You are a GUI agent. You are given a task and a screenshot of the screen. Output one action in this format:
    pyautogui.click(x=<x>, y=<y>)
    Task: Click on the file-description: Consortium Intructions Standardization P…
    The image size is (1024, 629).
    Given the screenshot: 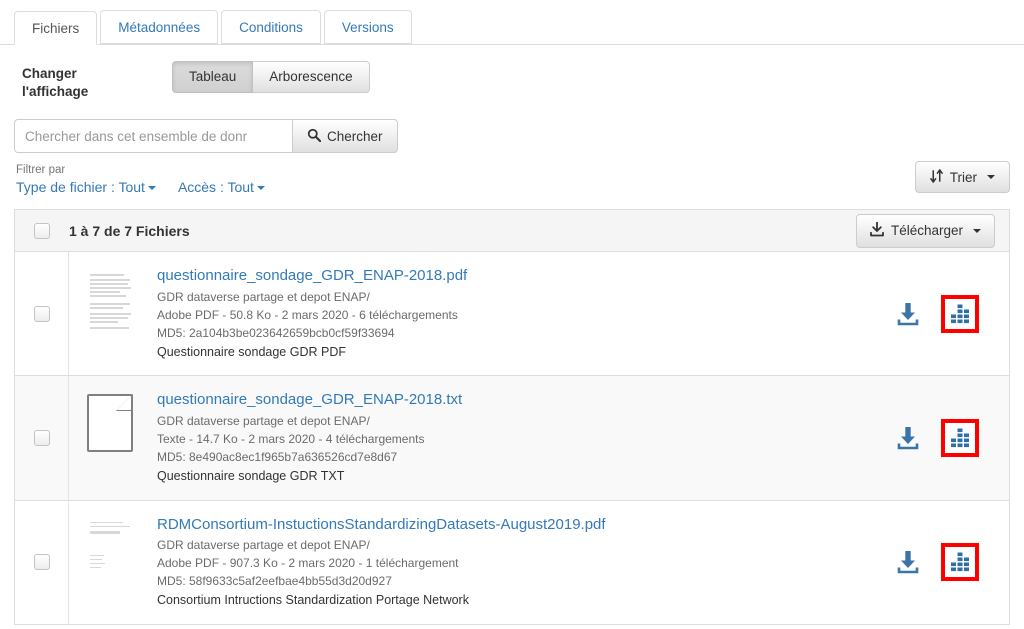 What is the action you would take?
    pyautogui.click(x=313, y=600)
    